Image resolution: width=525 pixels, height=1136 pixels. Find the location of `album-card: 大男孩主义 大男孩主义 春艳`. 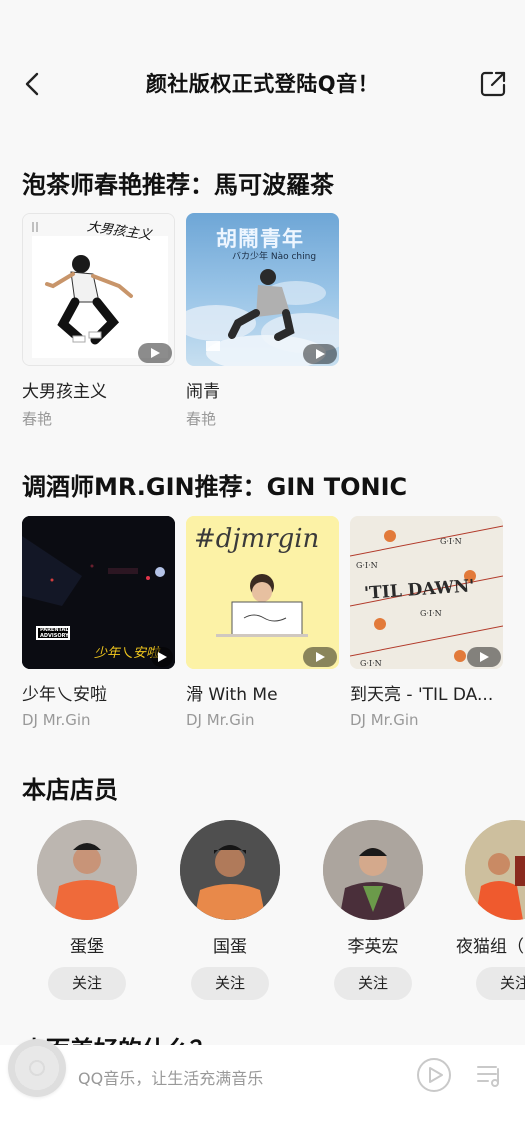

album-card: 大男孩主义 大男孩主义 春艳 is located at coordinates (98, 321).